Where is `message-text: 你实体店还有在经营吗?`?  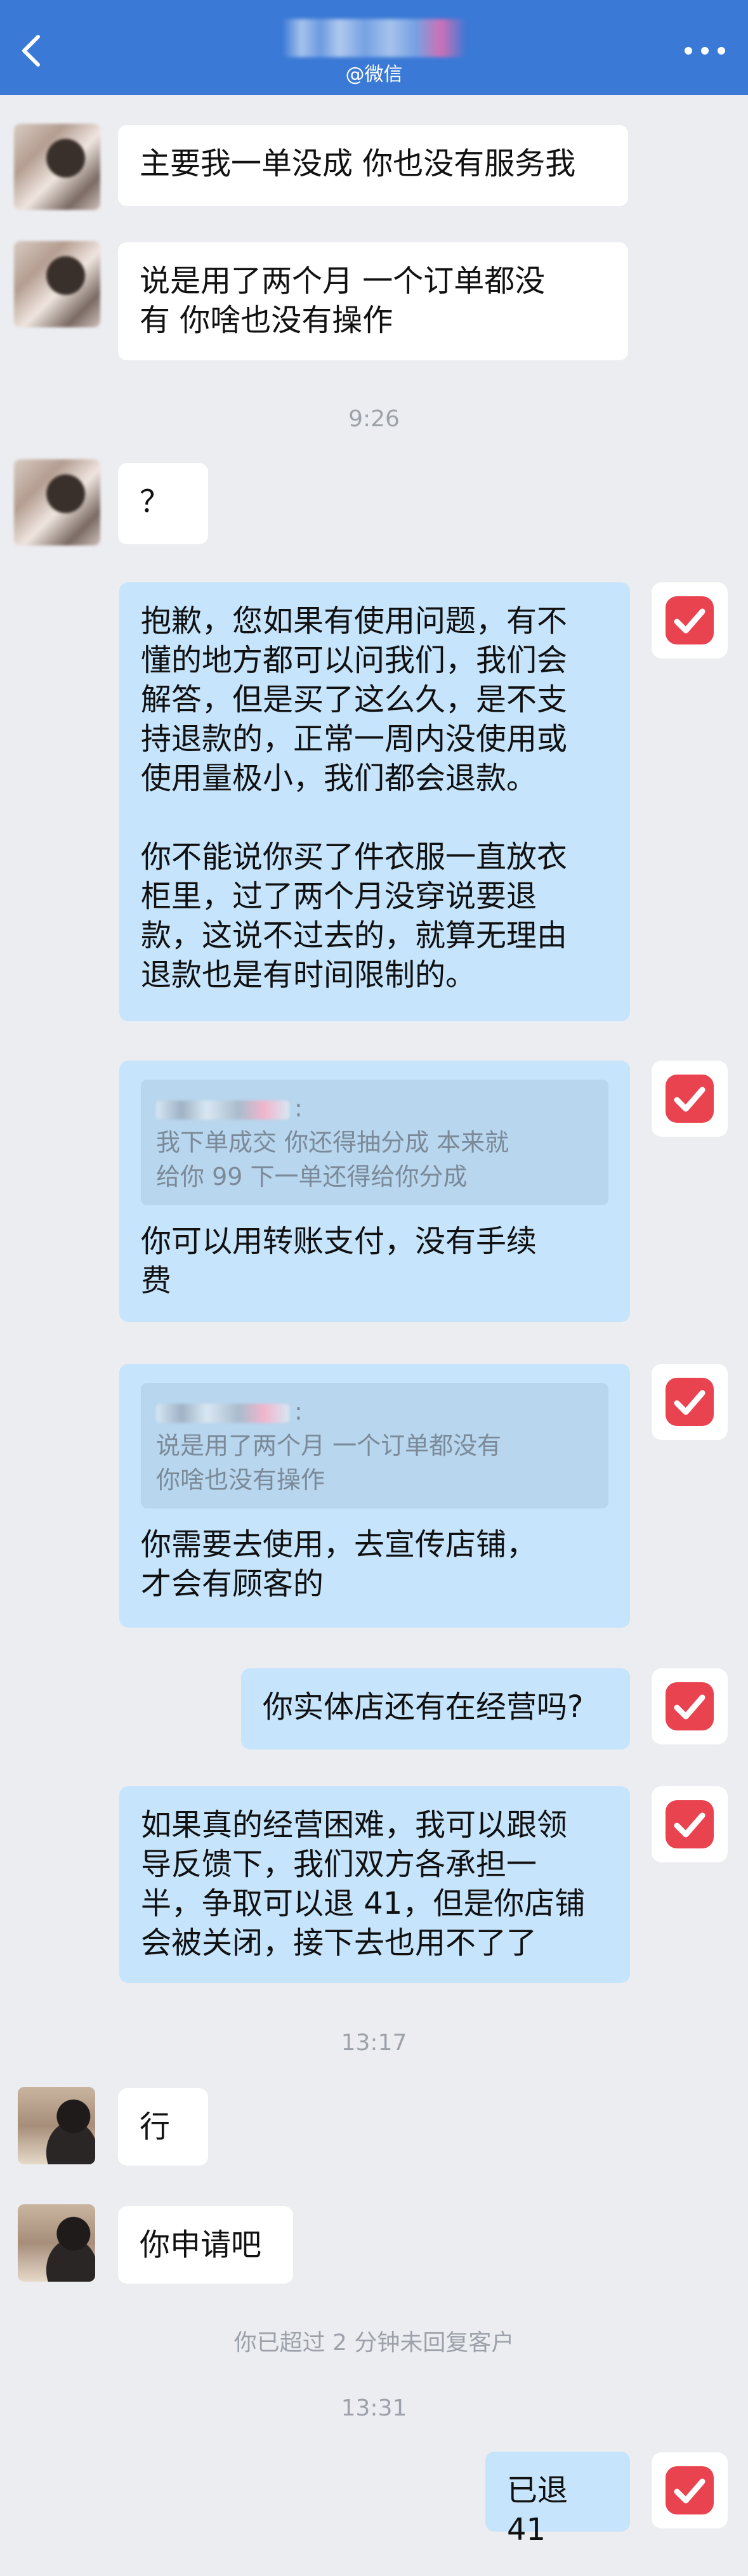
message-text: 你实体店还有在经营吗? is located at coordinates (423, 1707).